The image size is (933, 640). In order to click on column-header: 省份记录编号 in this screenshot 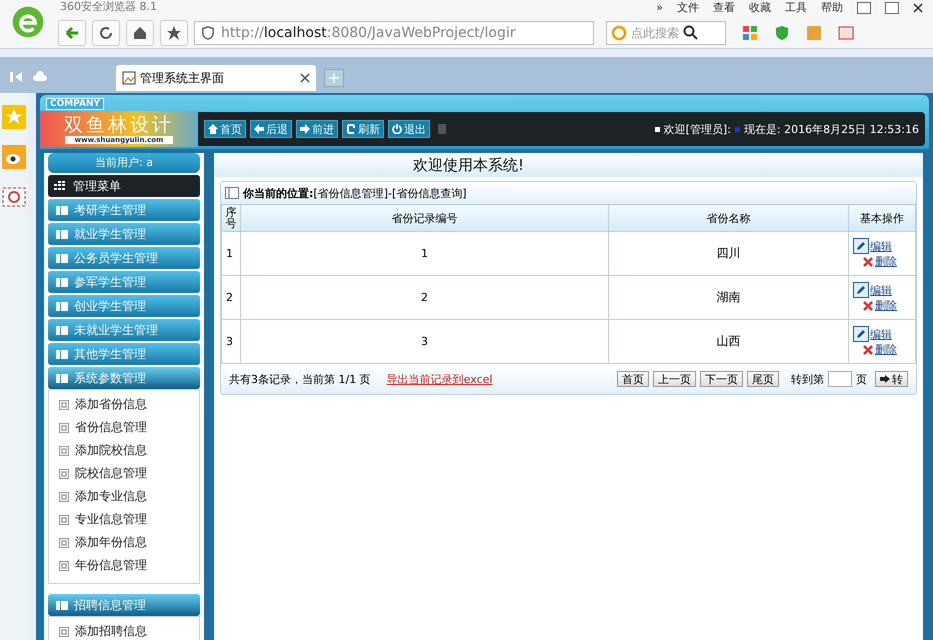, I will do `click(424, 218)`.